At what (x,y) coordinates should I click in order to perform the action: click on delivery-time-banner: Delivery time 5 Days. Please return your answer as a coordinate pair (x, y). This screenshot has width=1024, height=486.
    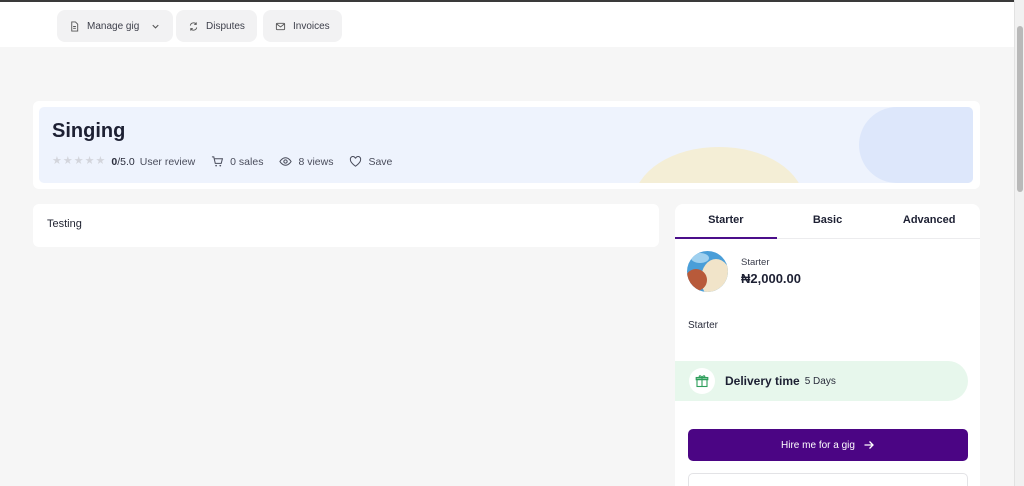
    Looking at the image, I should click on (821, 381).